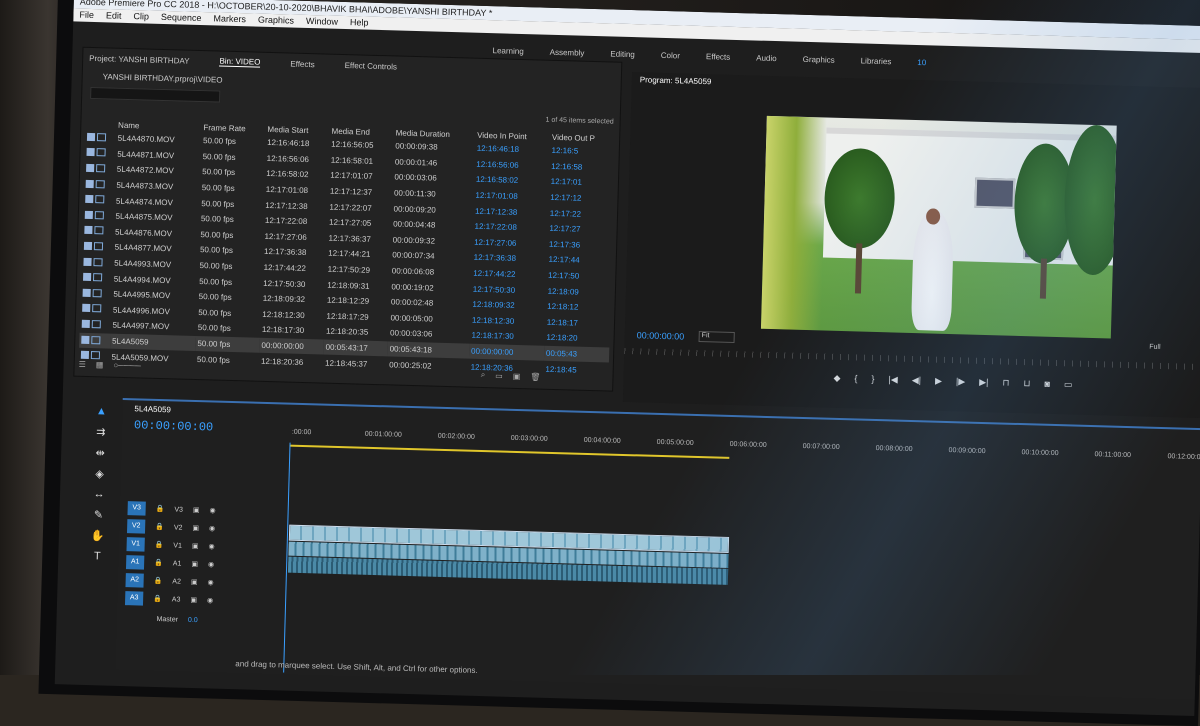  What do you see at coordinates (302, 64) in the screenshot?
I see `panel-tab: Effects` at bounding box center [302, 64].